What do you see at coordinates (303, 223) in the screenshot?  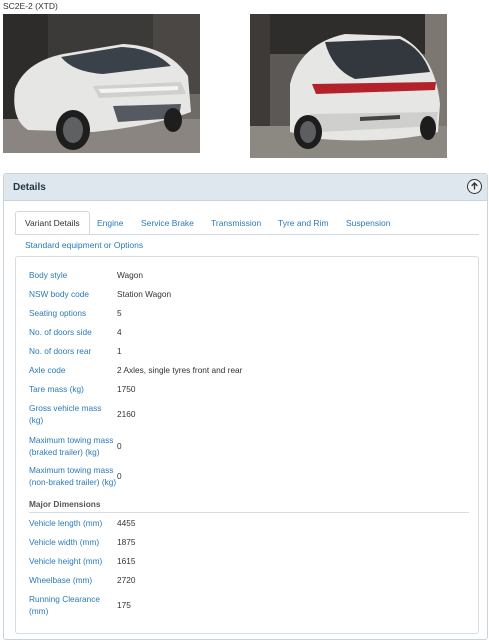 I see `tab-tyre-and-rim: Tyre and Rim` at bounding box center [303, 223].